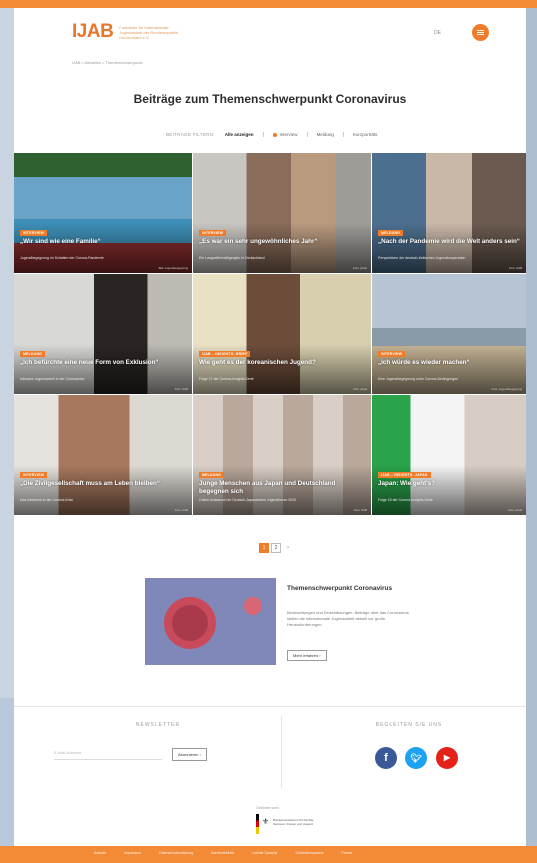 The image size is (537, 863). Describe the element at coordinates (173, 268) in the screenshot. I see `card-credit: Bild: Jugendbegegnung` at that location.